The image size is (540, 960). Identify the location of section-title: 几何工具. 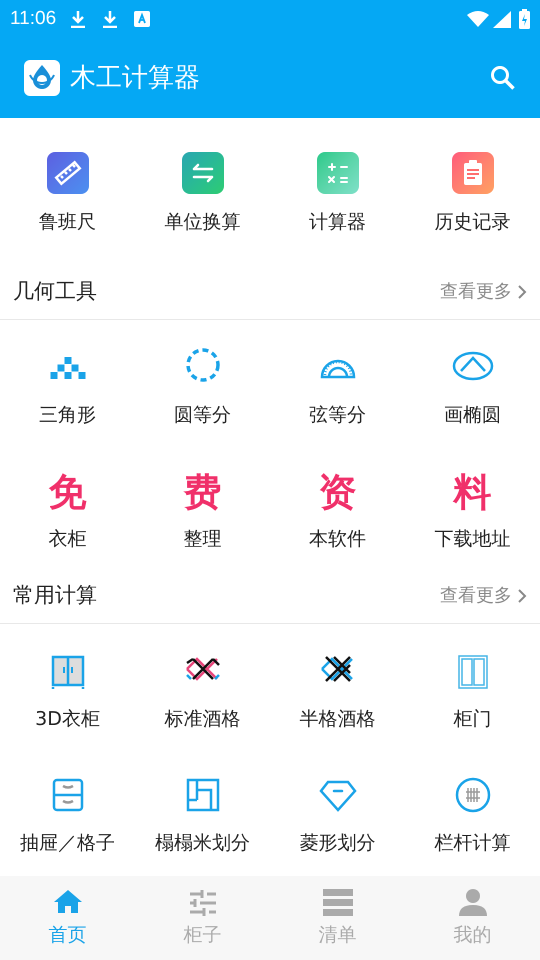
(55, 291).